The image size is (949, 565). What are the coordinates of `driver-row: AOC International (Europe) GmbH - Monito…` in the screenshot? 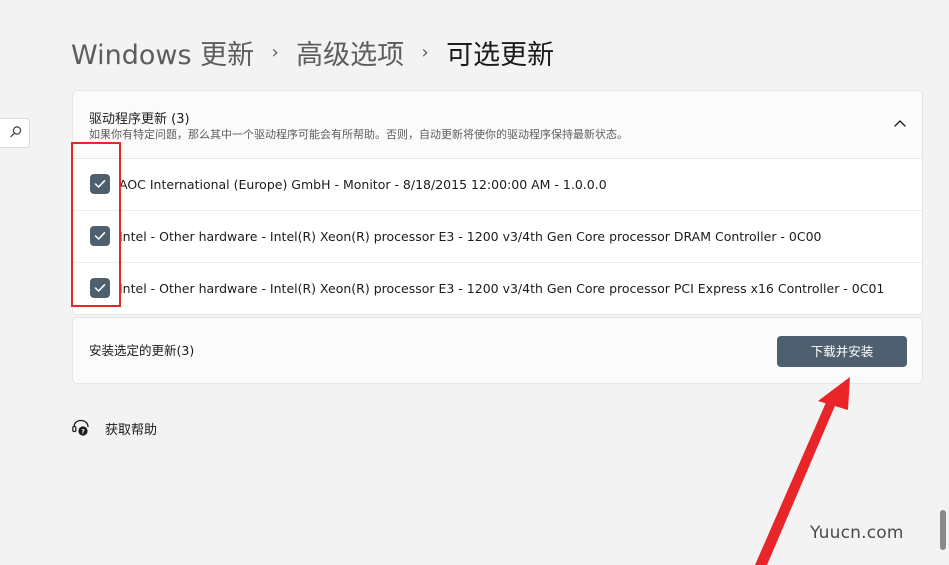 It's located at (497, 185).